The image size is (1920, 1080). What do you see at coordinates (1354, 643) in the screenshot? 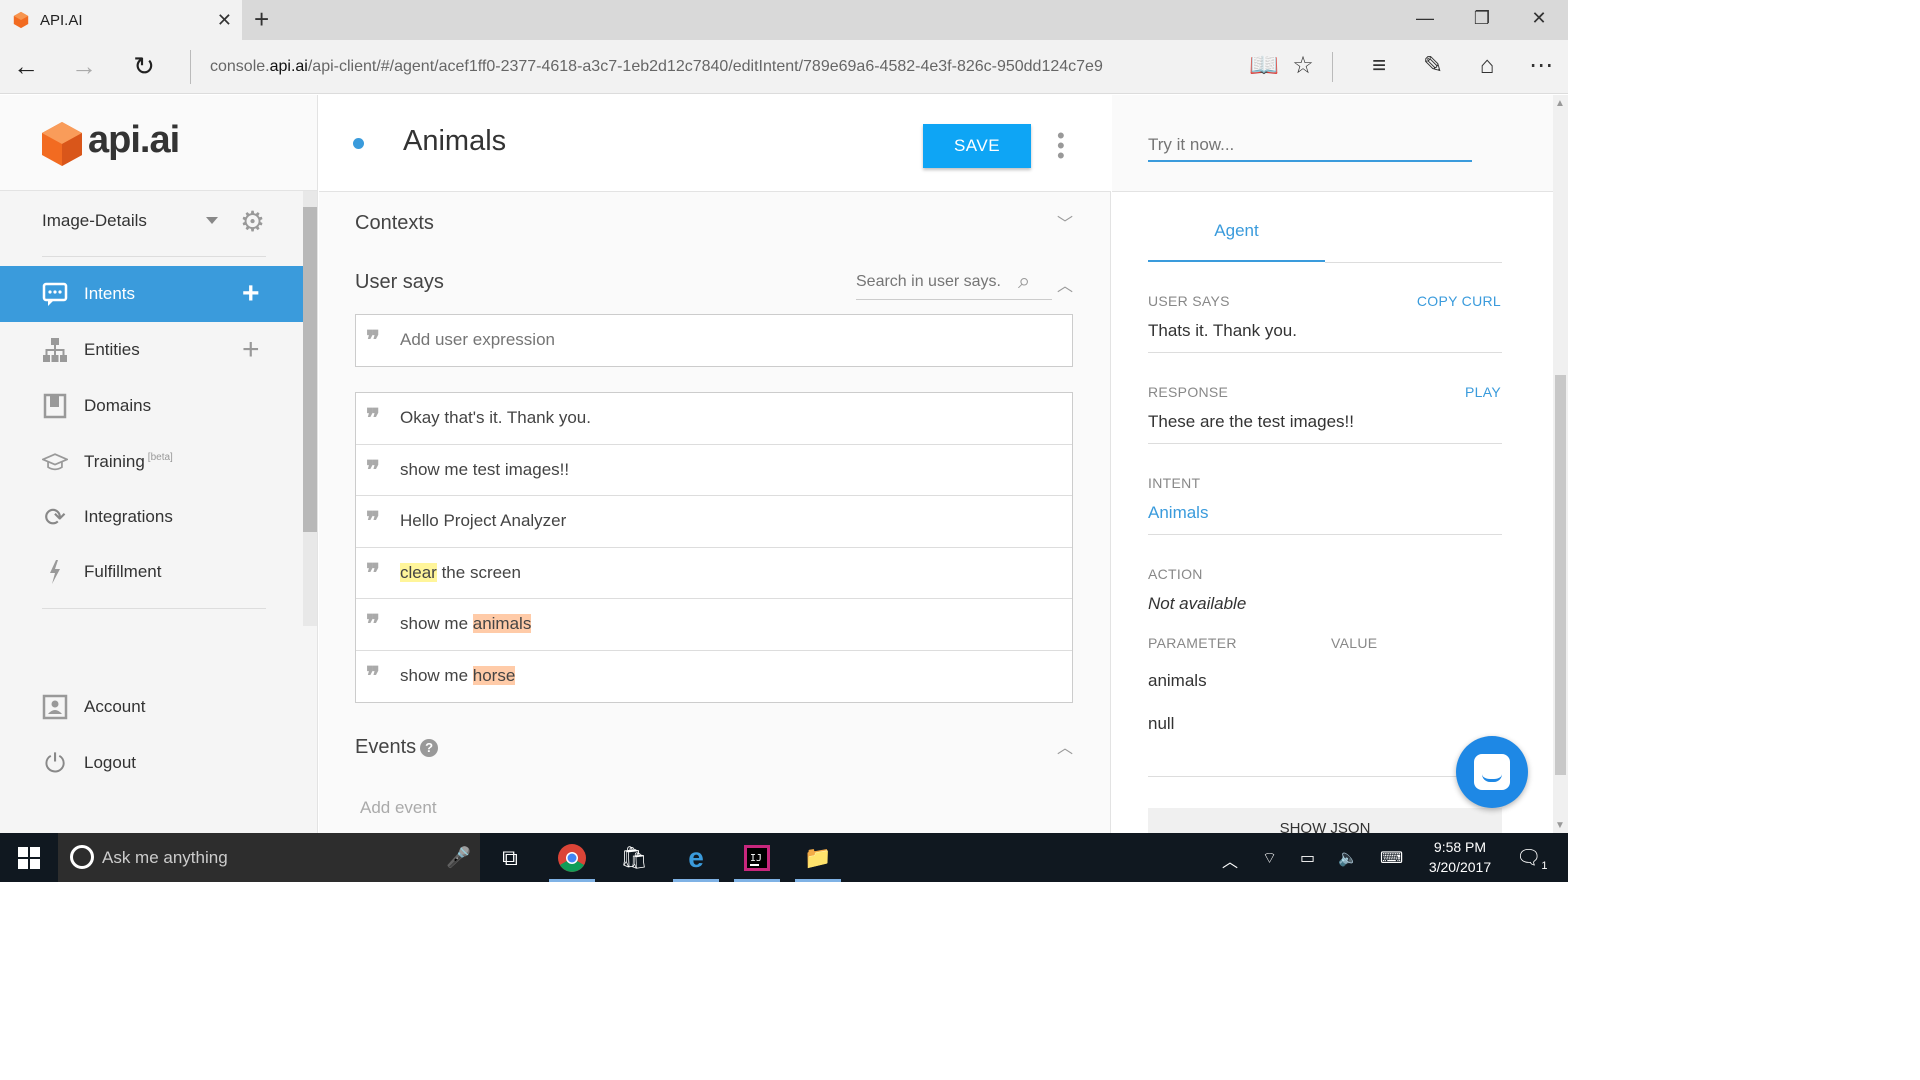
I see `value-label: VALUE` at bounding box center [1354, 643].